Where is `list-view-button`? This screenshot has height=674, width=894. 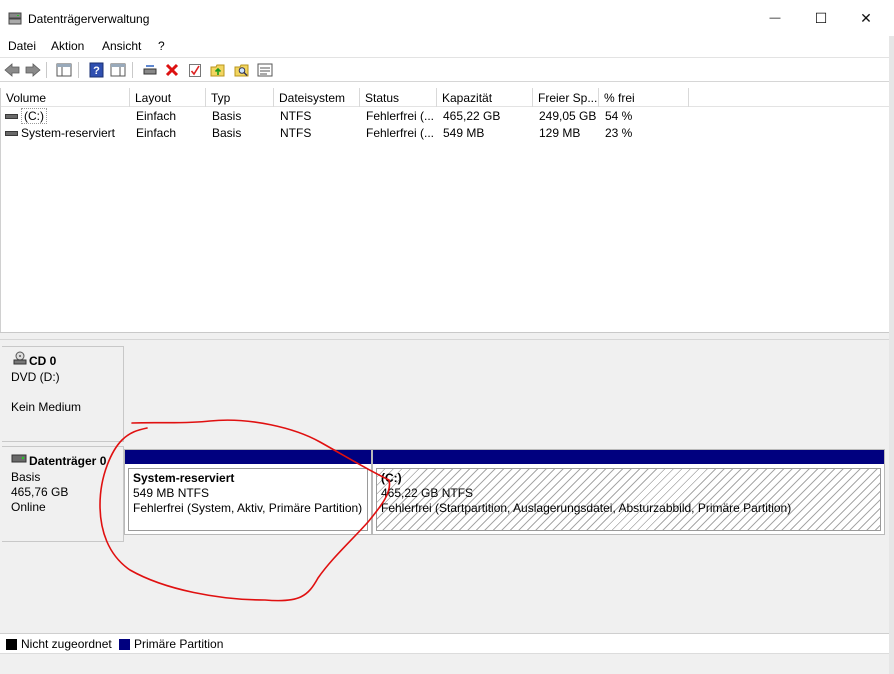
list-view-button is located at coordinates (265, 70).